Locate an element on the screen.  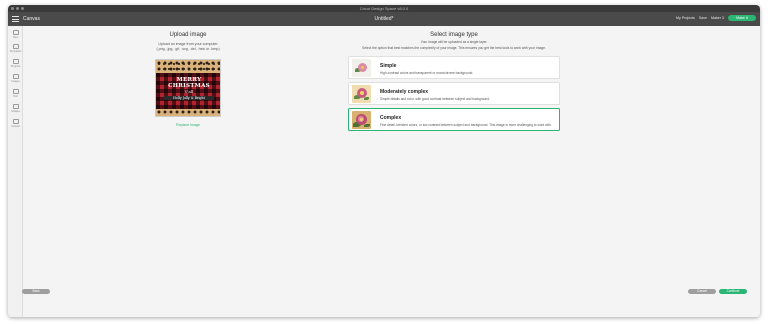
leopard-print-band is located at coordinates (188, 66).